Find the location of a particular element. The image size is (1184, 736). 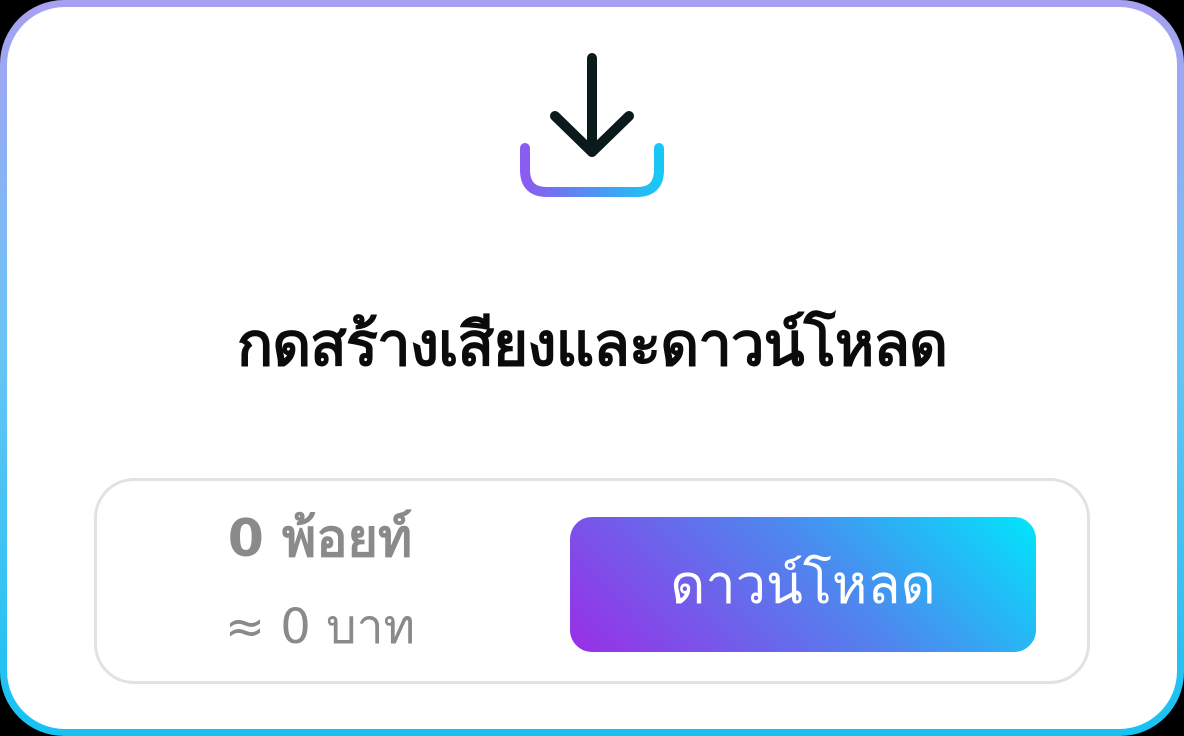

download-button: ดาวน์โหลด is located at coordinates (803, 584).